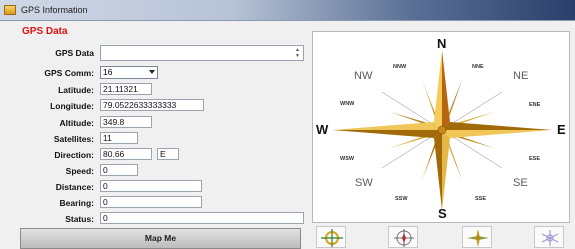 This screenshot has height=249, width=575. Describe the element at coordinates (73, 139) in the screenshot. I see `satellites-label: Satellites:` at that location.